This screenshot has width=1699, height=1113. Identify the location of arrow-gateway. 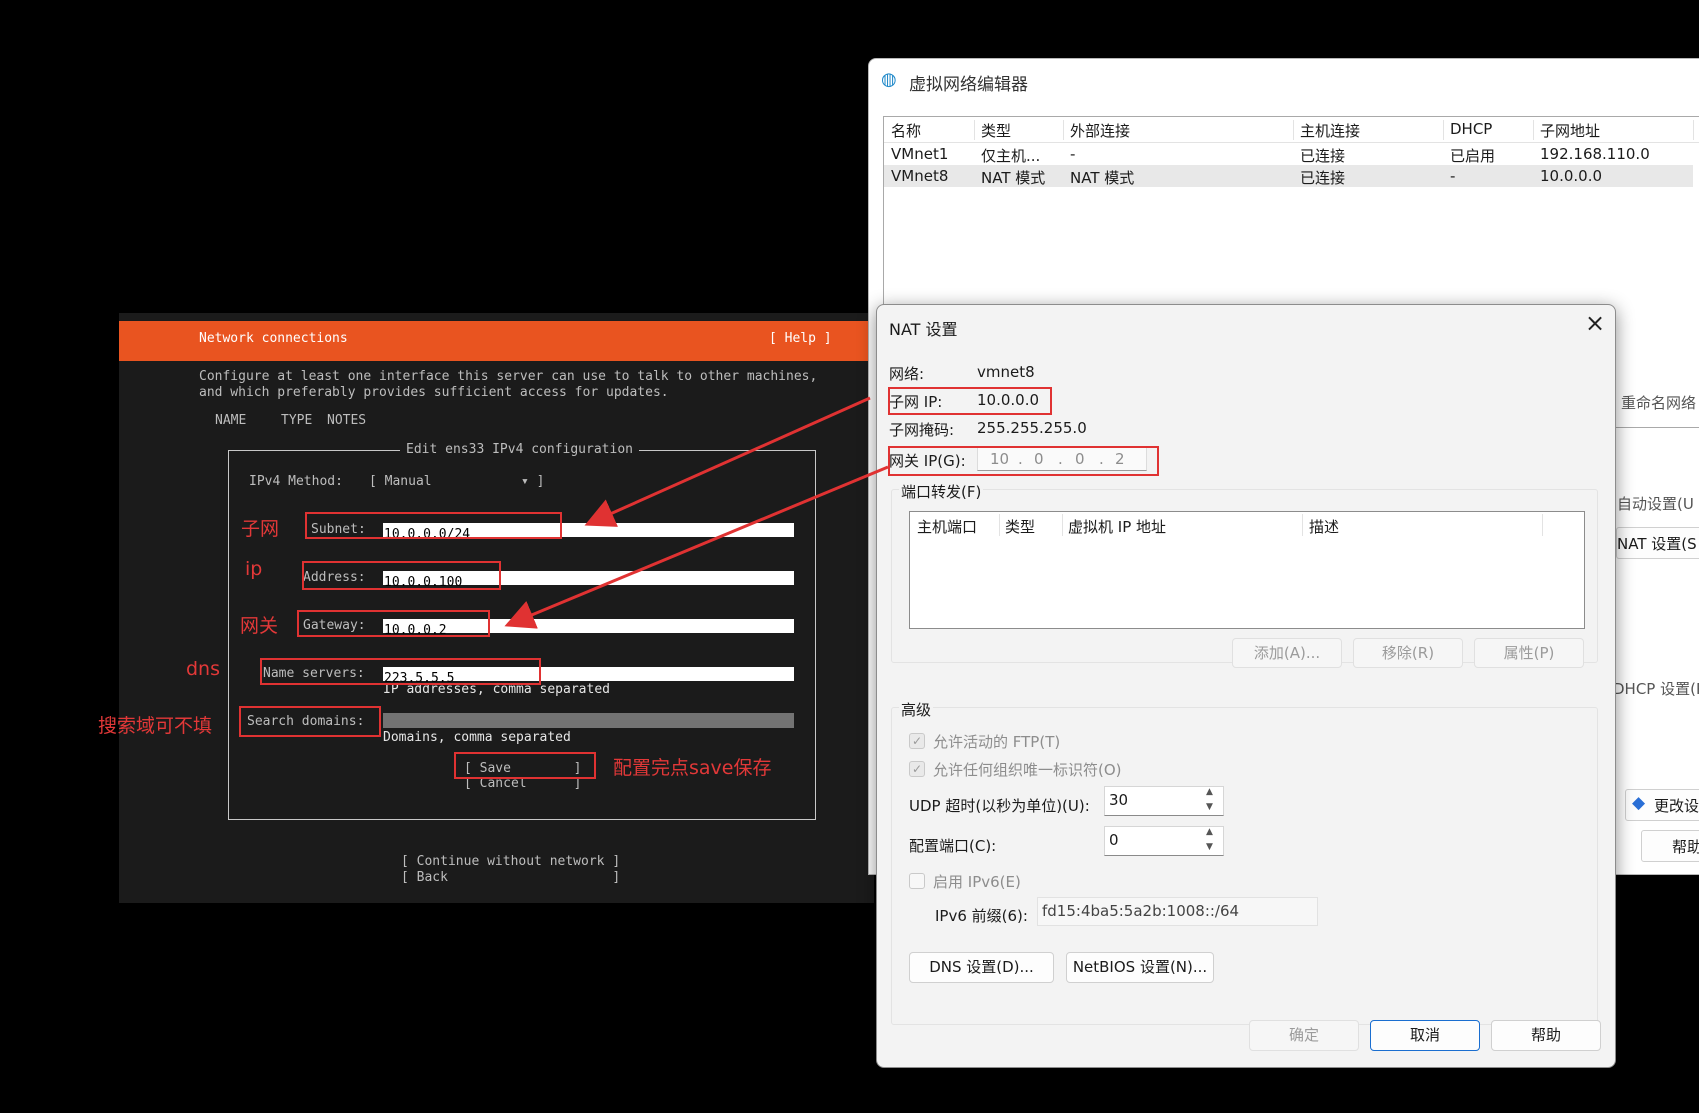
(696, 547).